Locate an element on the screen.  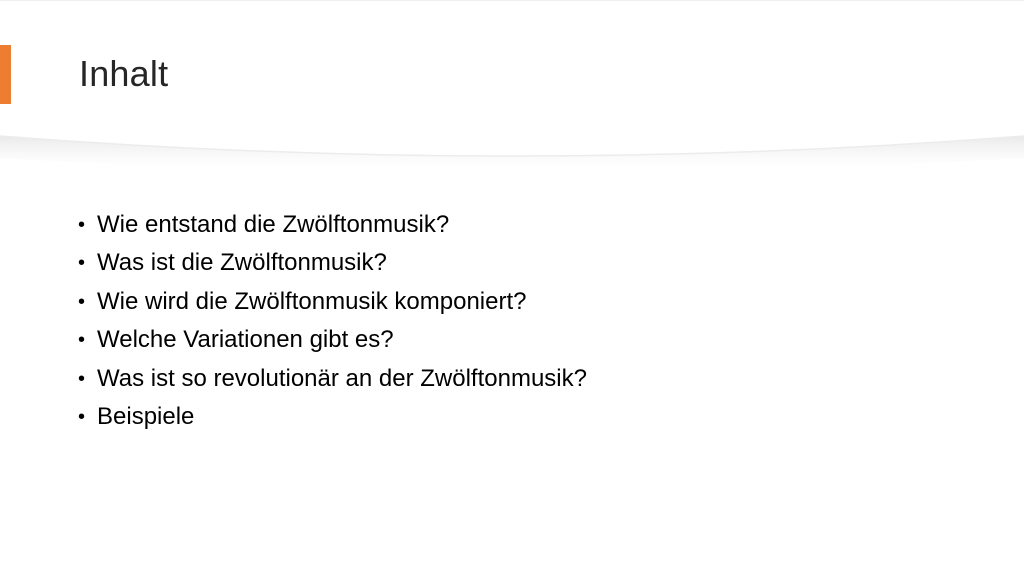
list-item: • Beispiele is located at coordinates (332, 417).